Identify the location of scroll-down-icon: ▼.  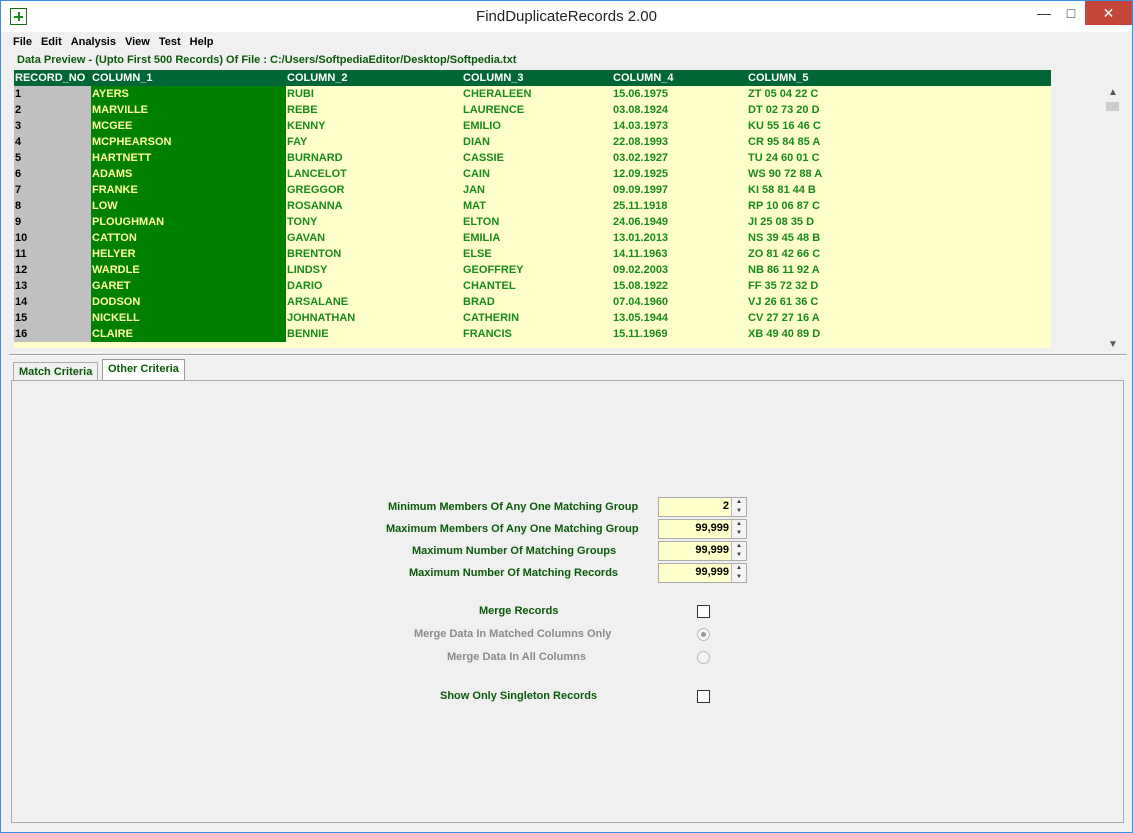
(1113, 344).